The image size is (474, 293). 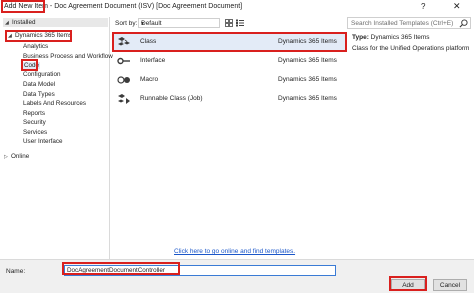 I want to click on collapse-caret-icon: ◢, so click(x=8, y=23).